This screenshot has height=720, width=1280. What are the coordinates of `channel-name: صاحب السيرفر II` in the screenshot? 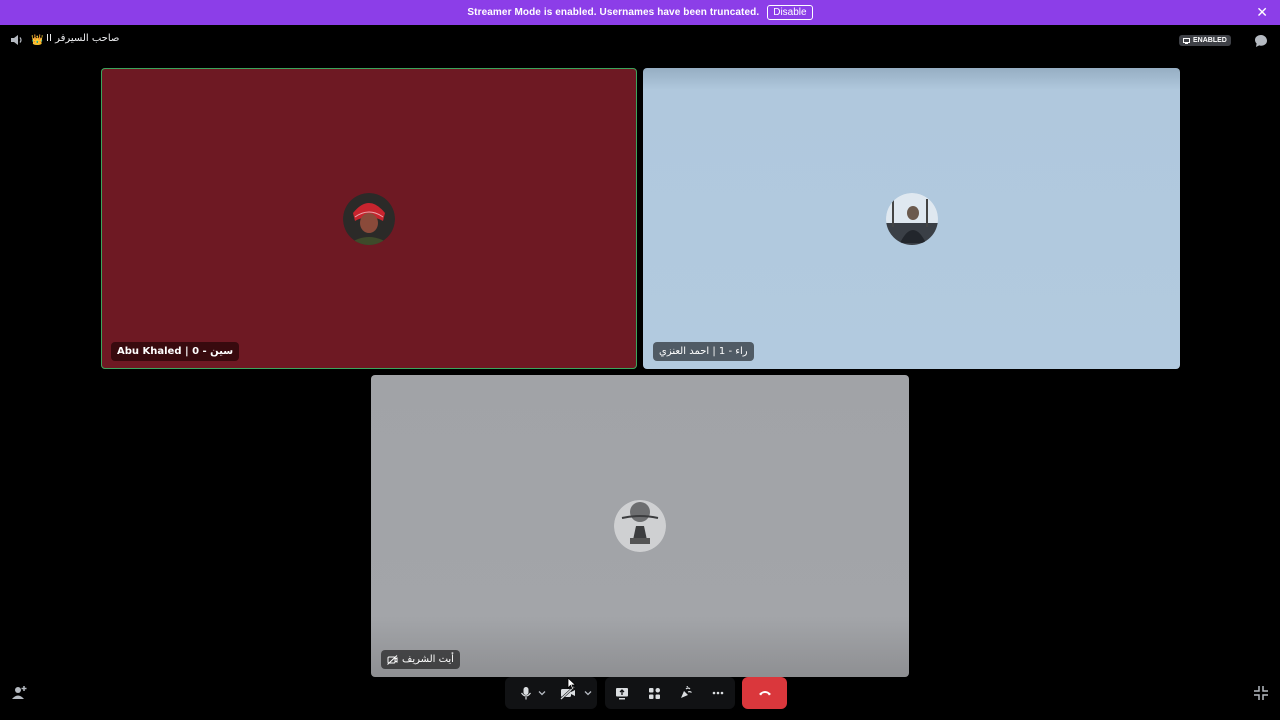 It's located at (82, 38).